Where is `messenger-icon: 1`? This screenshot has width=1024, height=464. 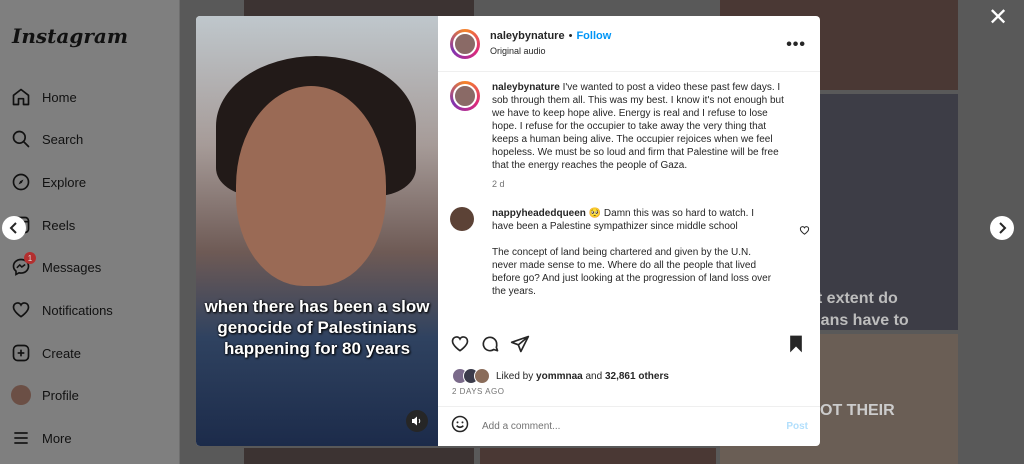
messenger-icon: 1 is located at coordinates (23, 265).